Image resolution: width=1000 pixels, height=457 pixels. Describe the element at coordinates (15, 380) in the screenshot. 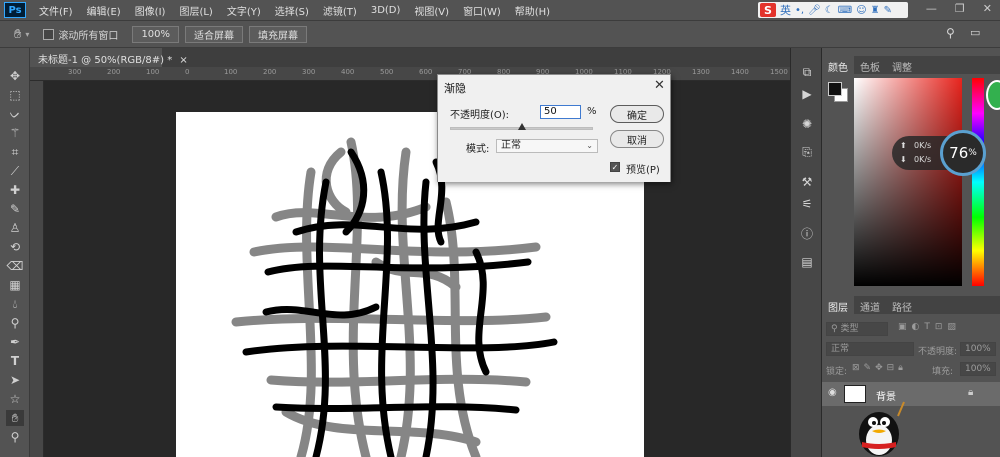

I see `path-selection-tool-icon: ➤` at that location.